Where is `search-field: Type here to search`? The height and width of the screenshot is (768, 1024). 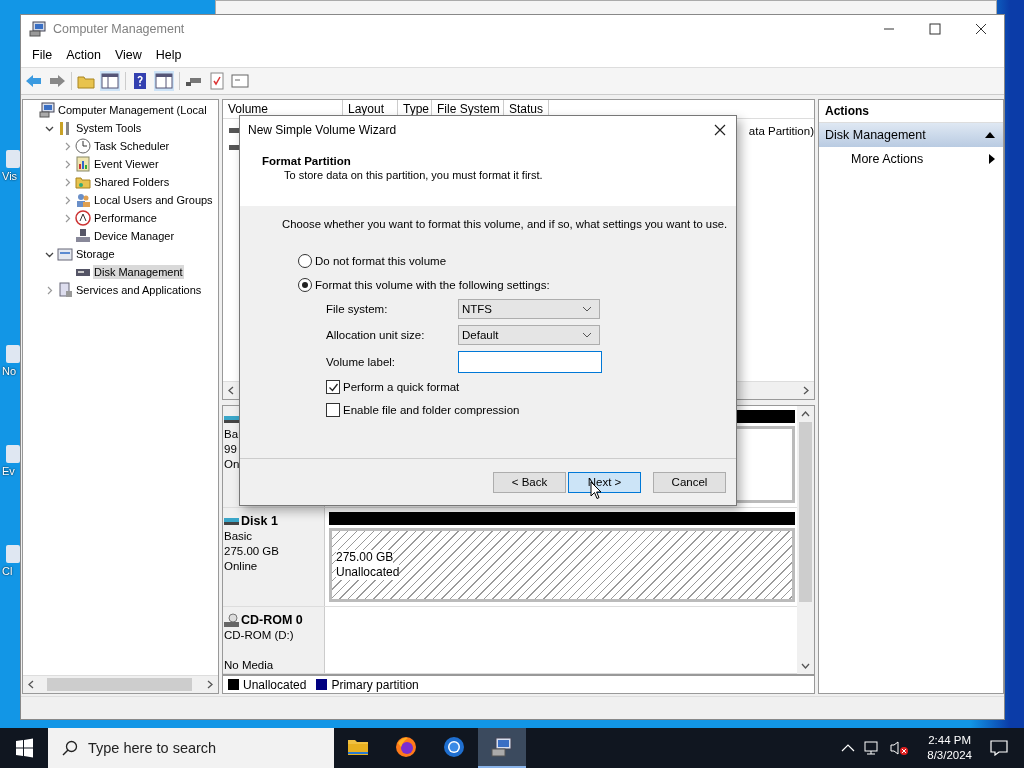
search-field: Type here to search is located at coordinates (191, 748).